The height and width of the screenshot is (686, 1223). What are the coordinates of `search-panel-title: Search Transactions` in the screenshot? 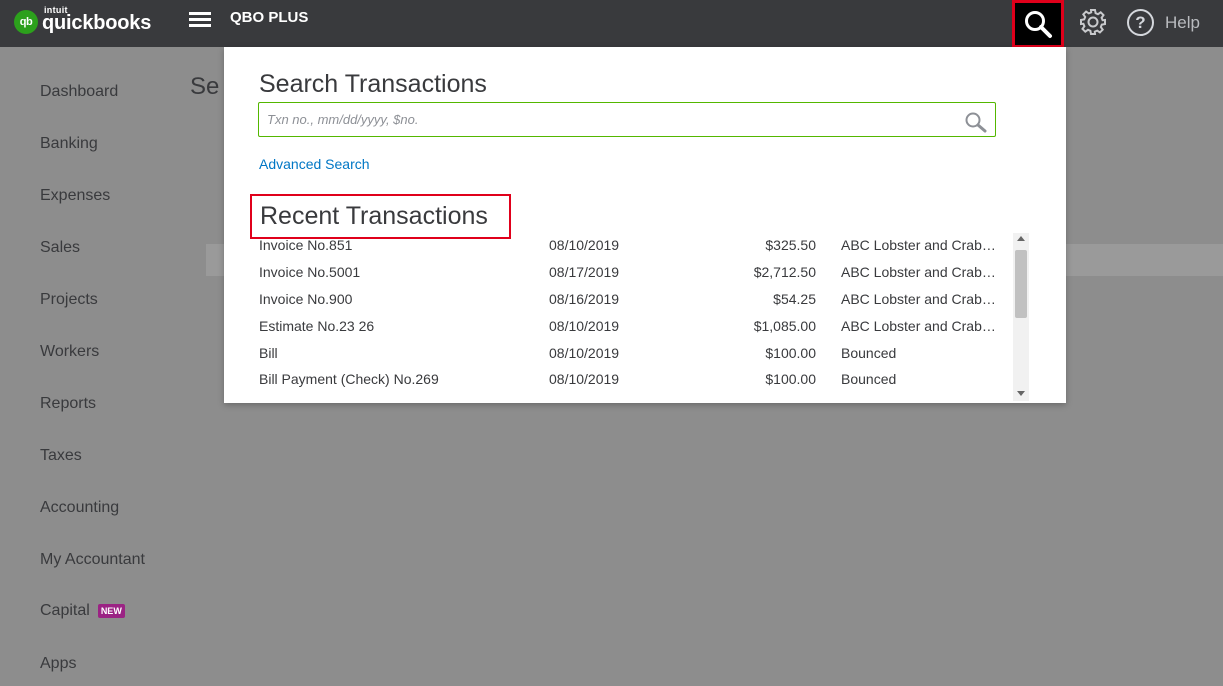 It's located at (373, 84).